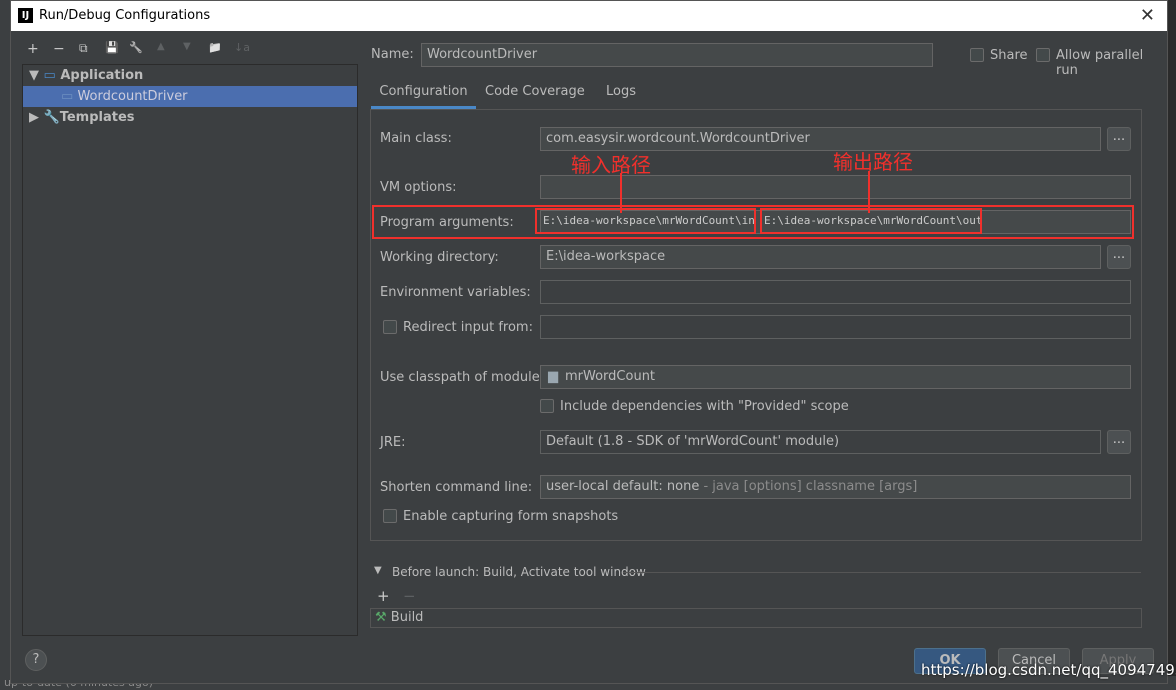  What do you see at coordinates (645, 221) in the screenshot?
I see `arg-input-path: E:\idea-workspace\mrWordCount\input` at bounding box center [645, 221].